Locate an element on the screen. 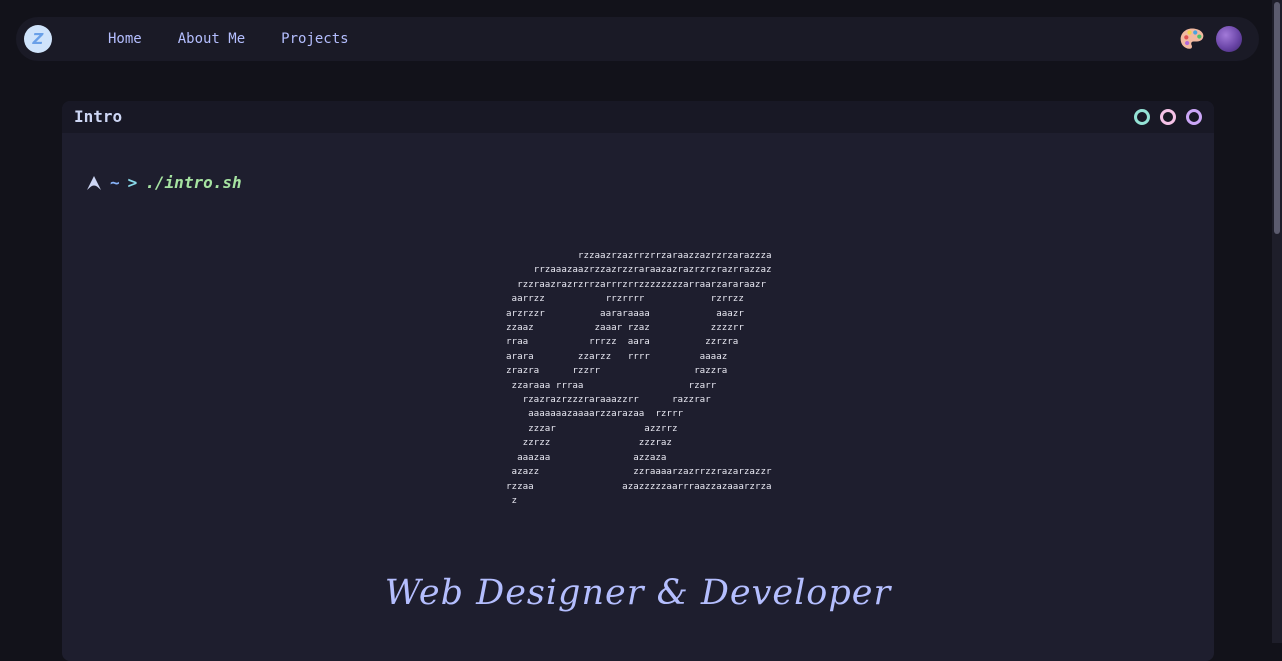 The width and height of the screenshot is (1282, 661). window-title: Intro is located at coordinates (98, 116).